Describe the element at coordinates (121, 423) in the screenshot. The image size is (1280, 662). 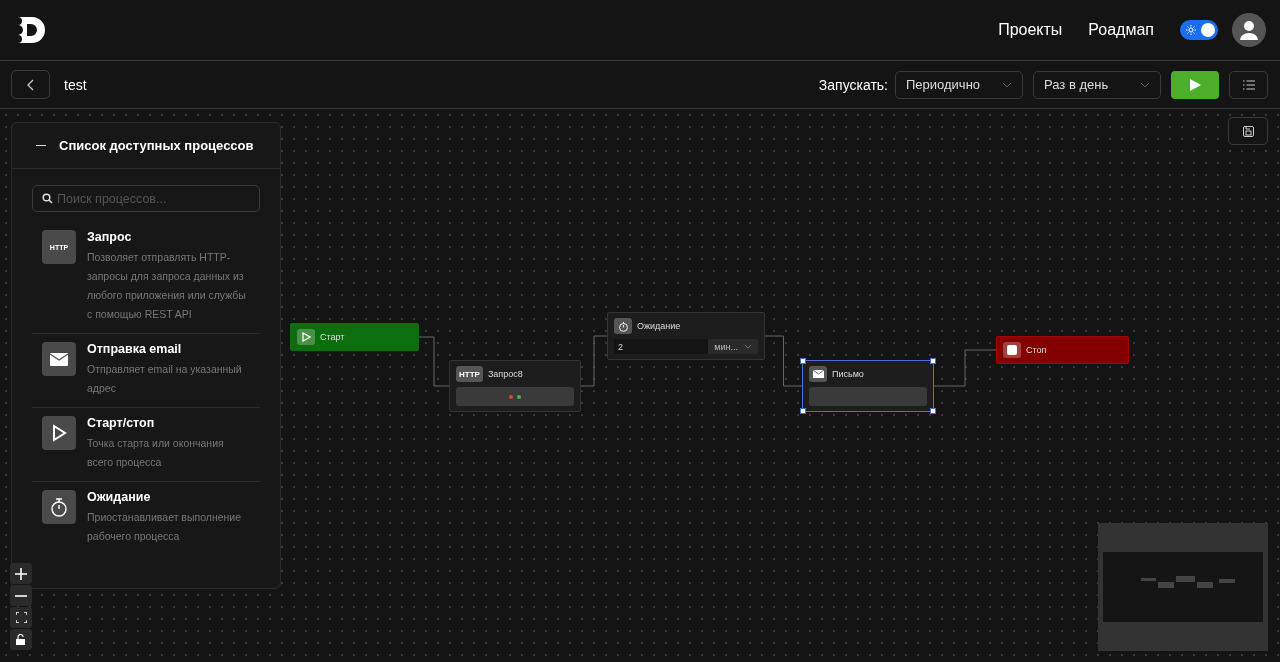
I see `item-title: Старт/стоп` at that location.